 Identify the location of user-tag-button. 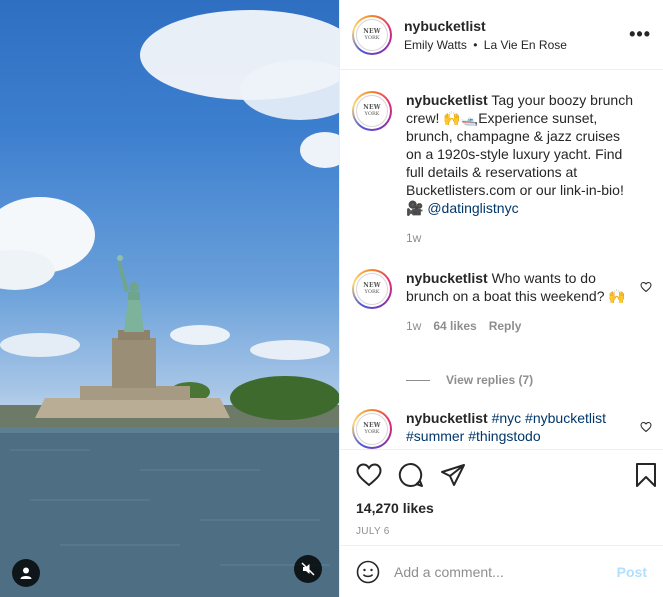
(26, 573).